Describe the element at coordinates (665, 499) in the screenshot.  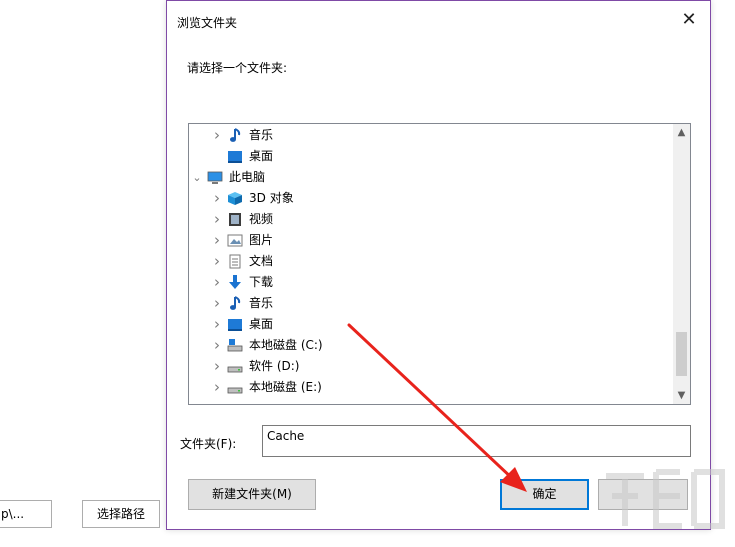
I see `watermark-logo-icon` at that location.